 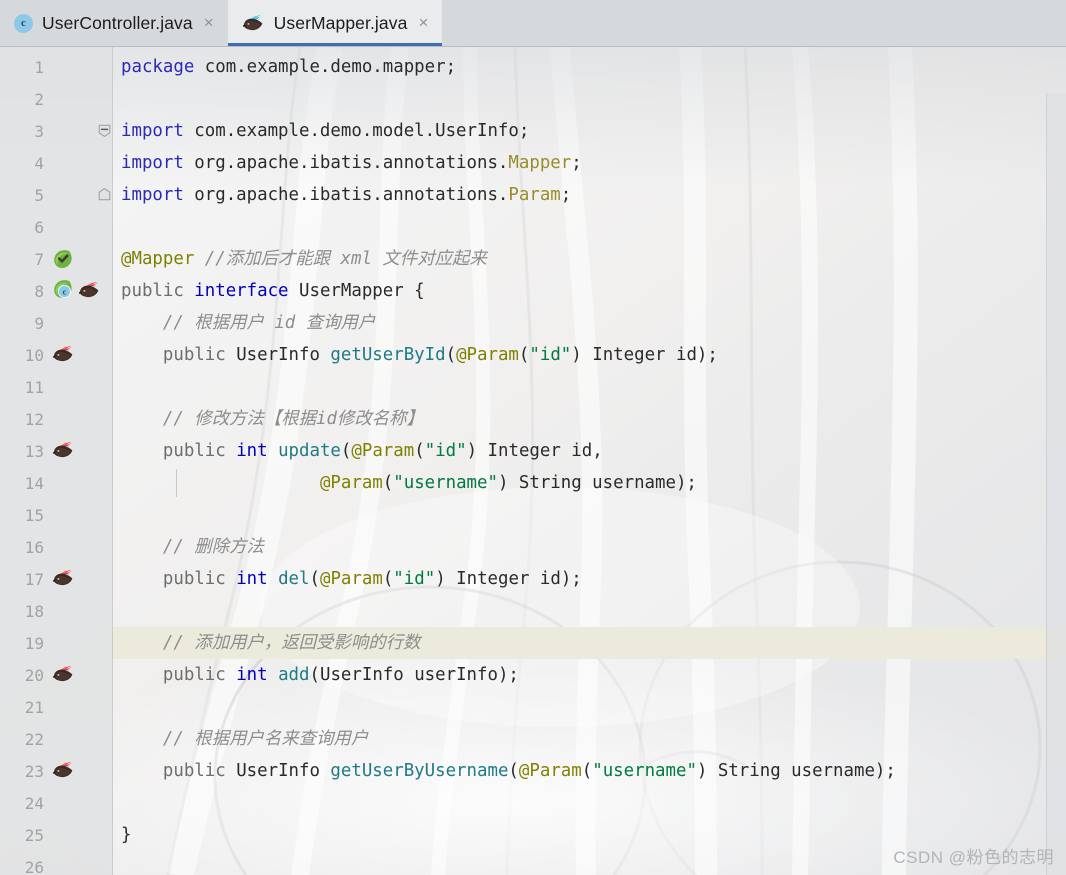 I want to click on spring-bean-class-icon: c, so click(x=64, y=291).